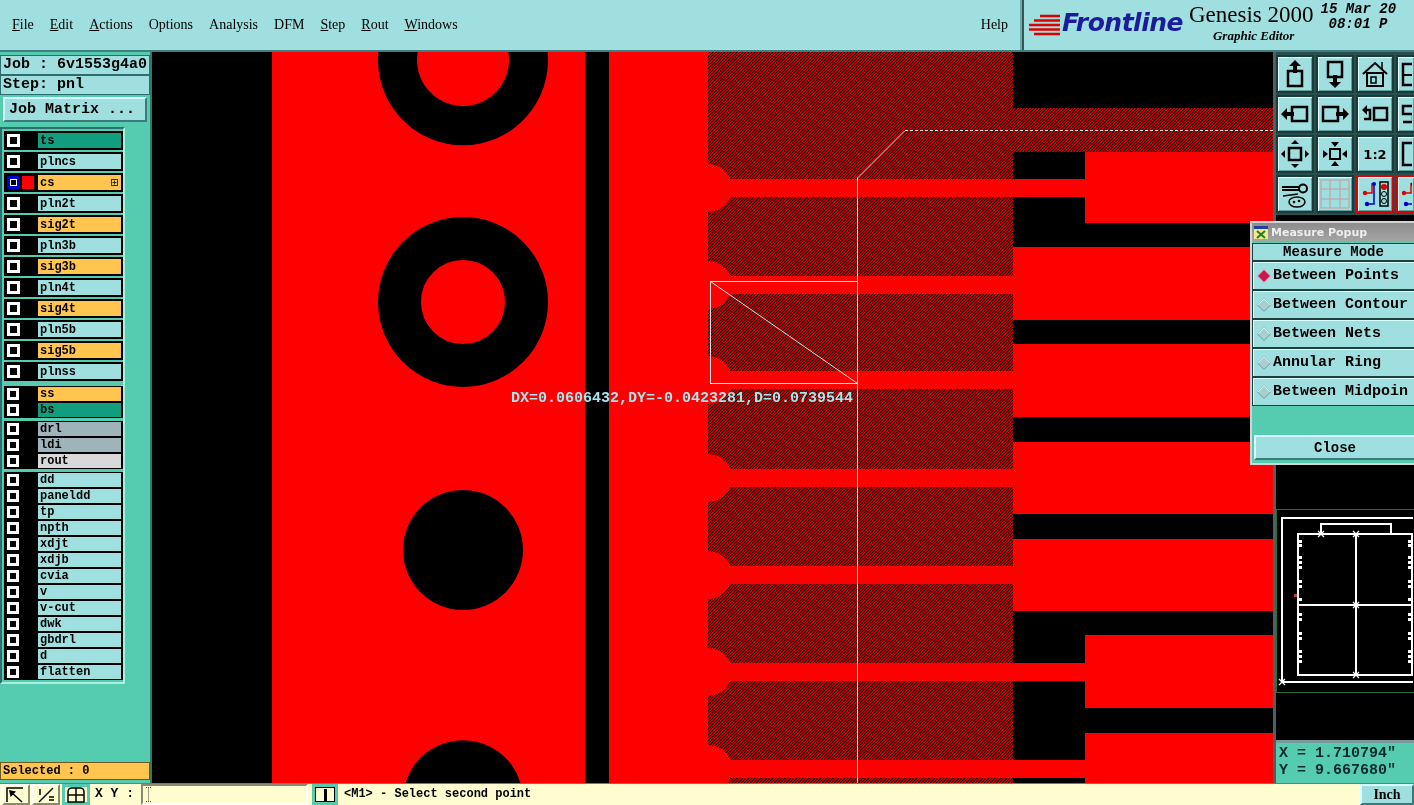 The image size is (1414, 805). Describe the element at coordinates (79, 672) in the screenshot. I see `layer-name: flatten` at that location.